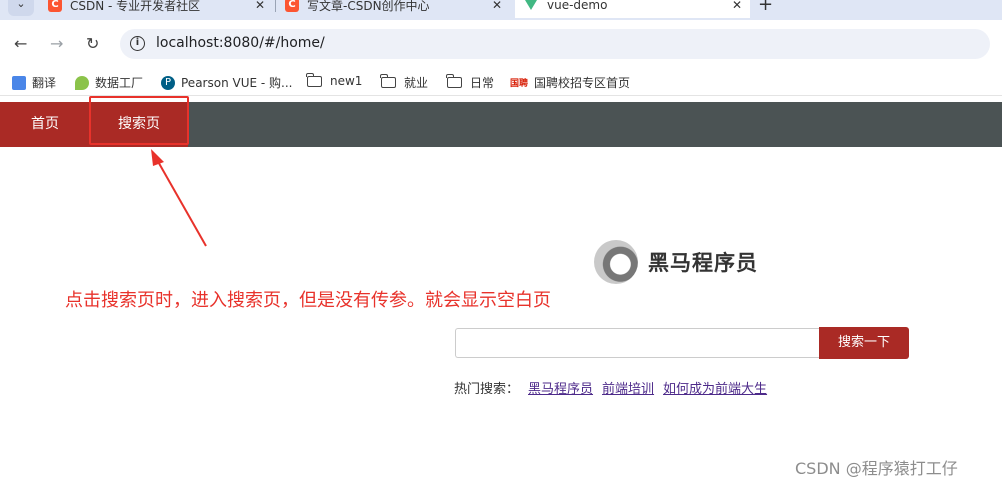 The height and width of the screenshot is (483, 1002). Describe the element at coordinates (703, 263) in the screenshot. I see `logo-text: 黑马程序员` at that location.